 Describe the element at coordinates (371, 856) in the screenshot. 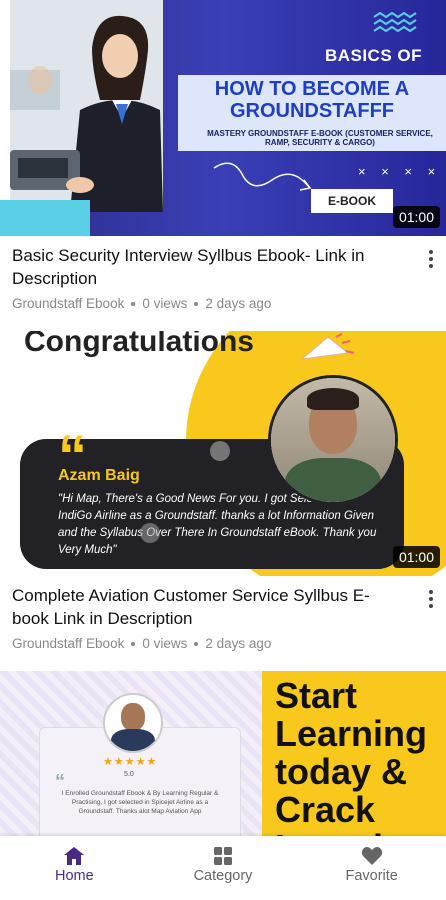

I see `heart-icon` at that location.